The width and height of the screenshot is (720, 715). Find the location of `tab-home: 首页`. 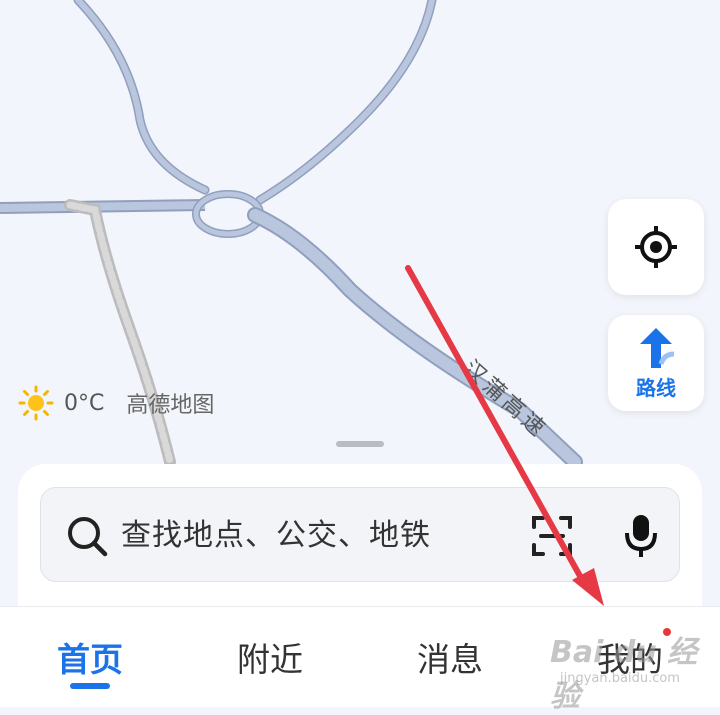

tab-home: 首页 is located at coordinates (90, 657).